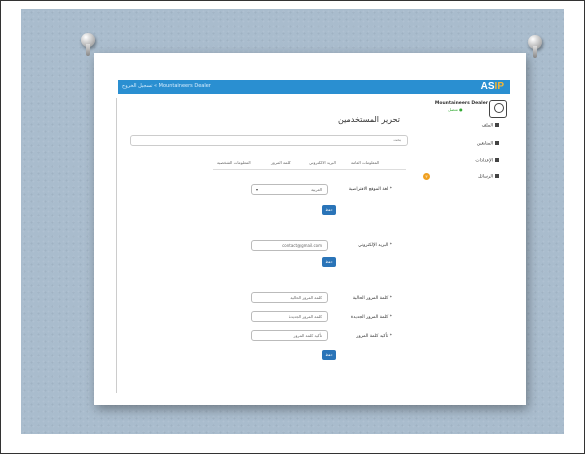 The width and height of the screenshot is (585, 454). Describe the element at coordinates (329, 262) in the screenshot. I see `save-email-button: حفظ` at that location.